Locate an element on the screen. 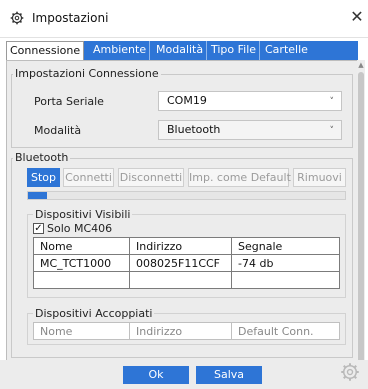 The width and height of the screenshot is (368, 389). scan-progress-fill is located at coordinates (38, 195).